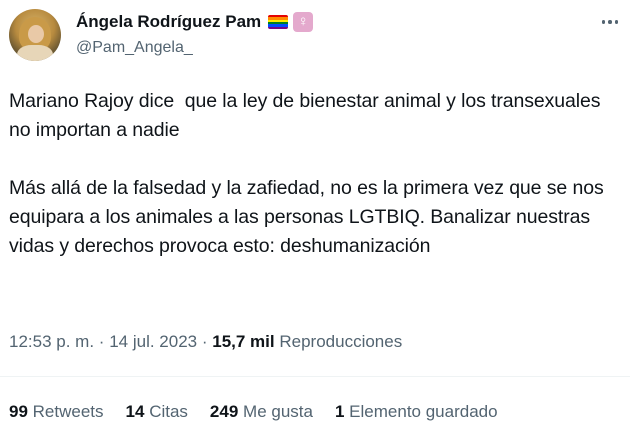 Image resolution: width=630 pixels, height=444 pixels. I want to click on stat-count: 14, so click(135, 411).